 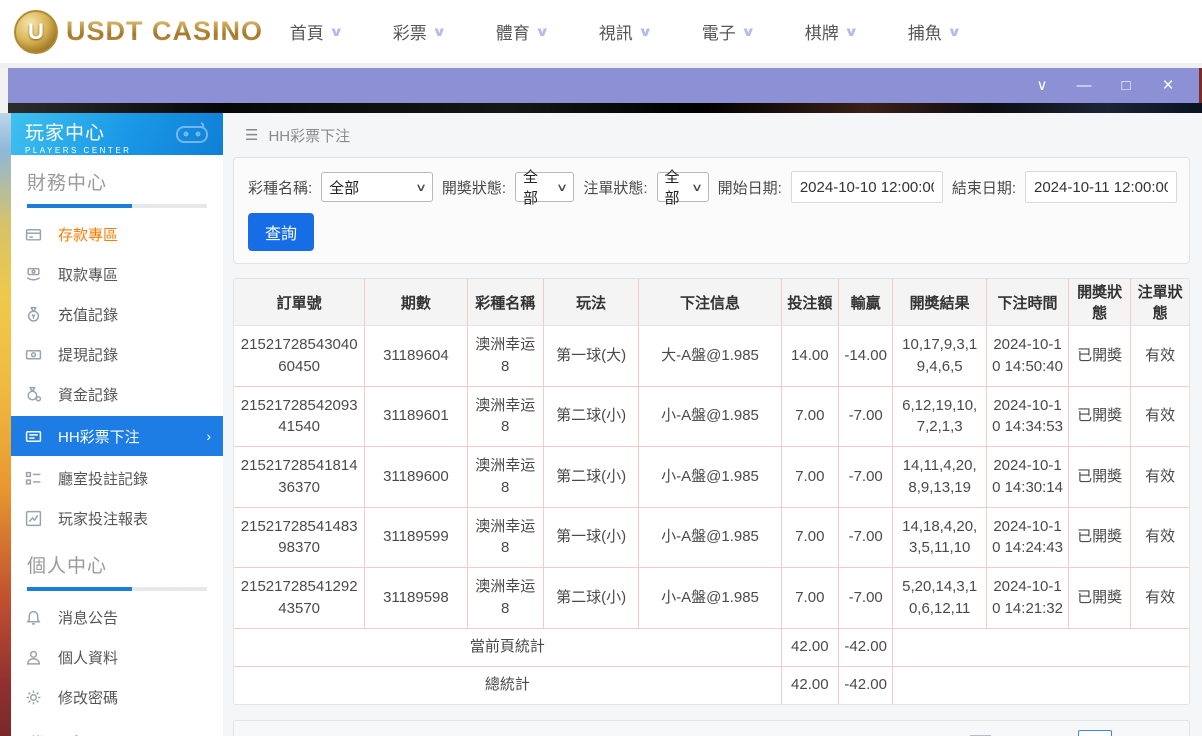 I want to click on jump-action-link: 跳转, so click(x=1160, y=734).